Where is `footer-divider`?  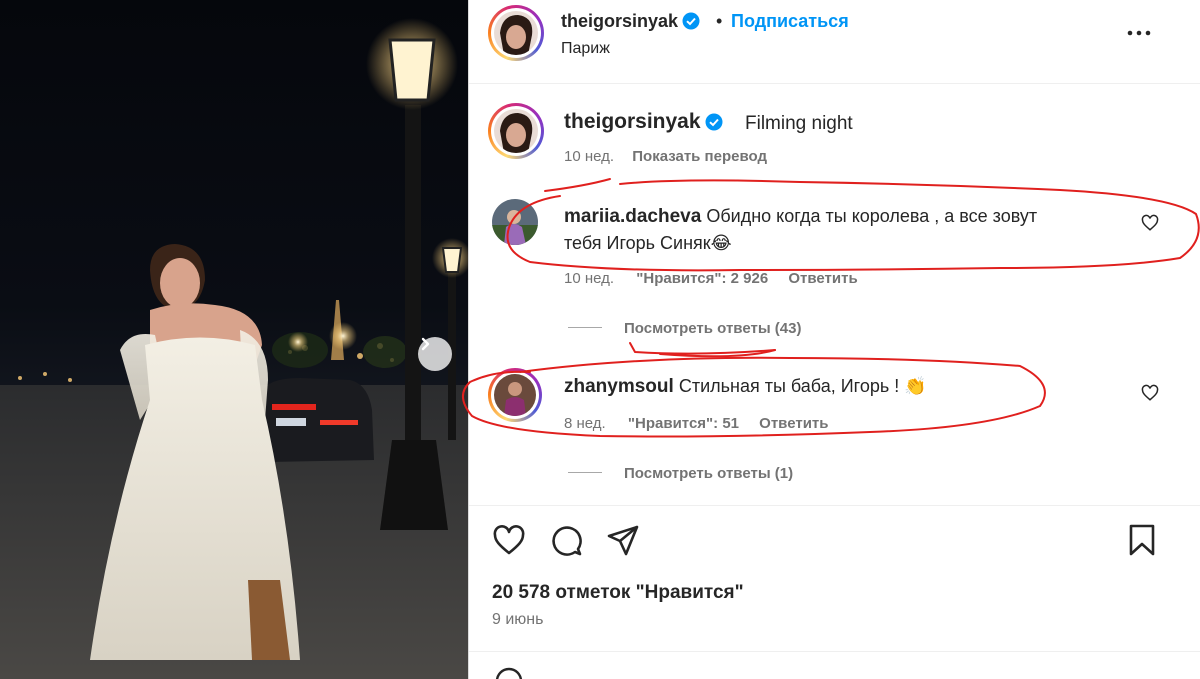 footer-divider is located at coordinates (834, 651).